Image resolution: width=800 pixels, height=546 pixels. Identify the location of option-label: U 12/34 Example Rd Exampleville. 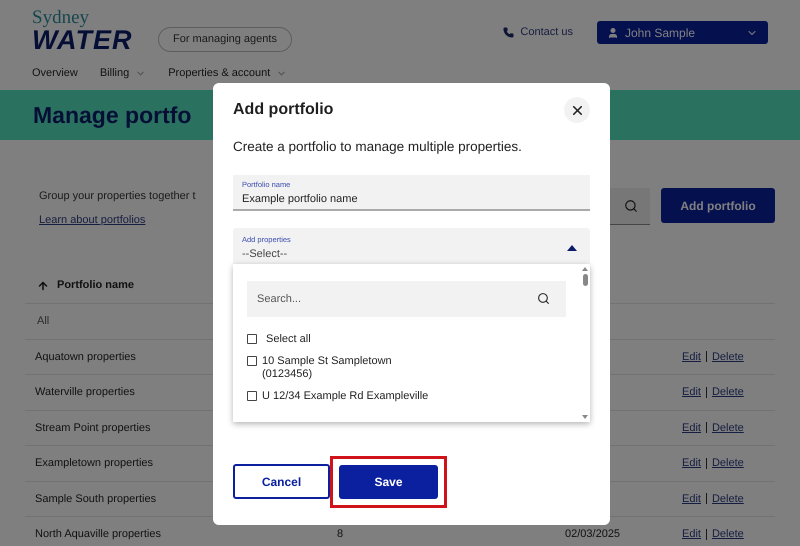
(345, 397).